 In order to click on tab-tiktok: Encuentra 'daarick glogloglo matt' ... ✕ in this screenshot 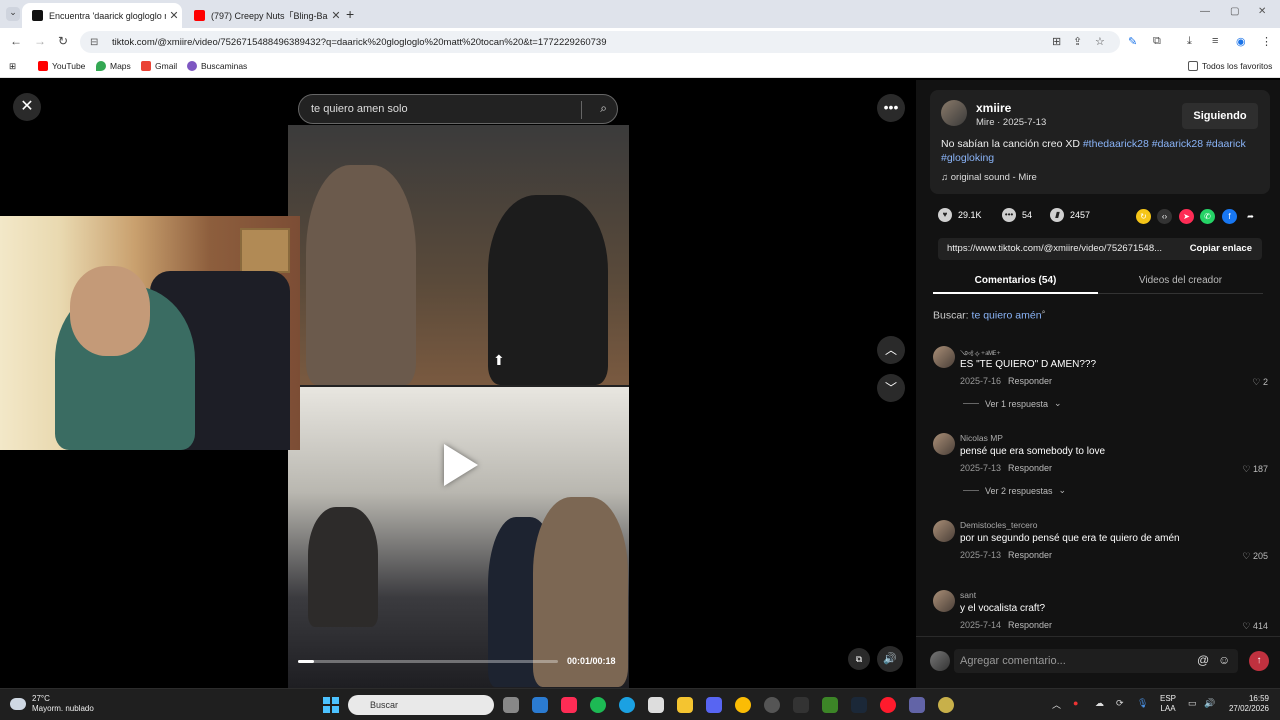, I will do `click(102, 15)`.